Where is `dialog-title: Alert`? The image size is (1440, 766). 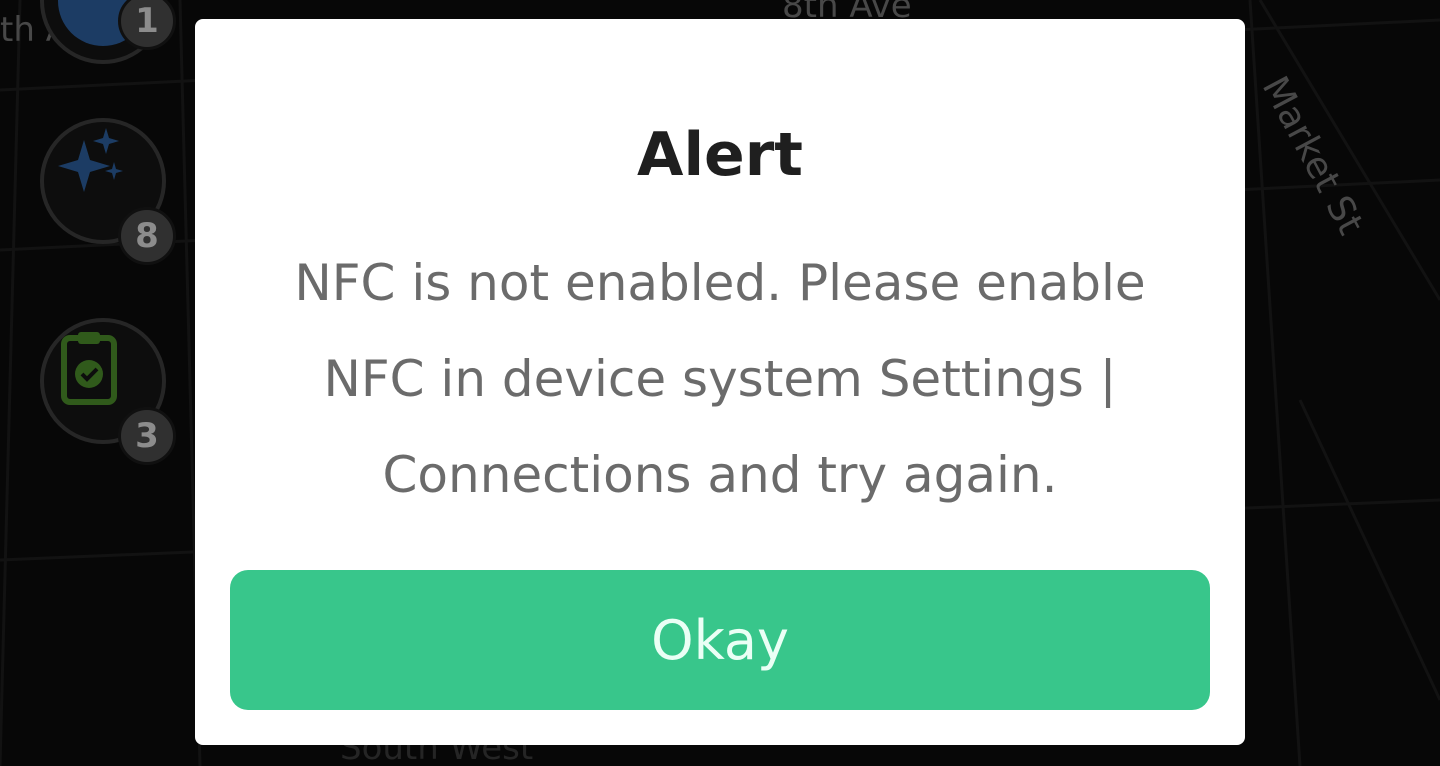
dialog-title: Alert is located at coordinates (720, 155).